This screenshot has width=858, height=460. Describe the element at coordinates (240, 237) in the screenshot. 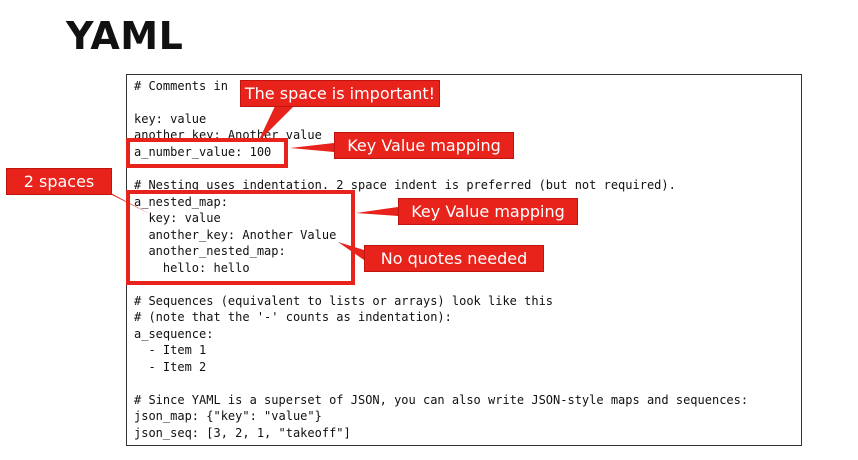

I see `nested-map-highlight-box` at that location.